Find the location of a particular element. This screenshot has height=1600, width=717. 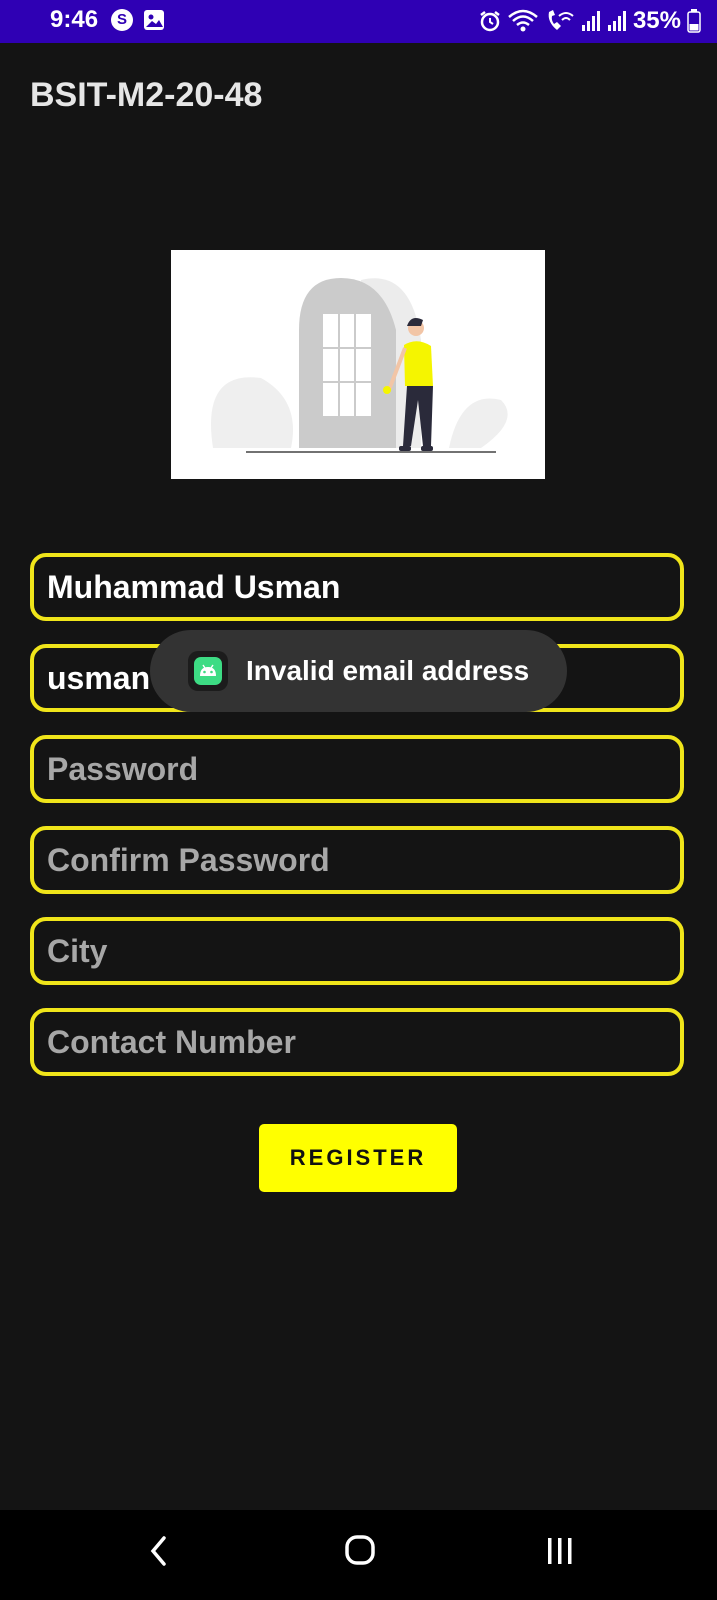

city-placeholder: City is located at coordinates (77, 950).